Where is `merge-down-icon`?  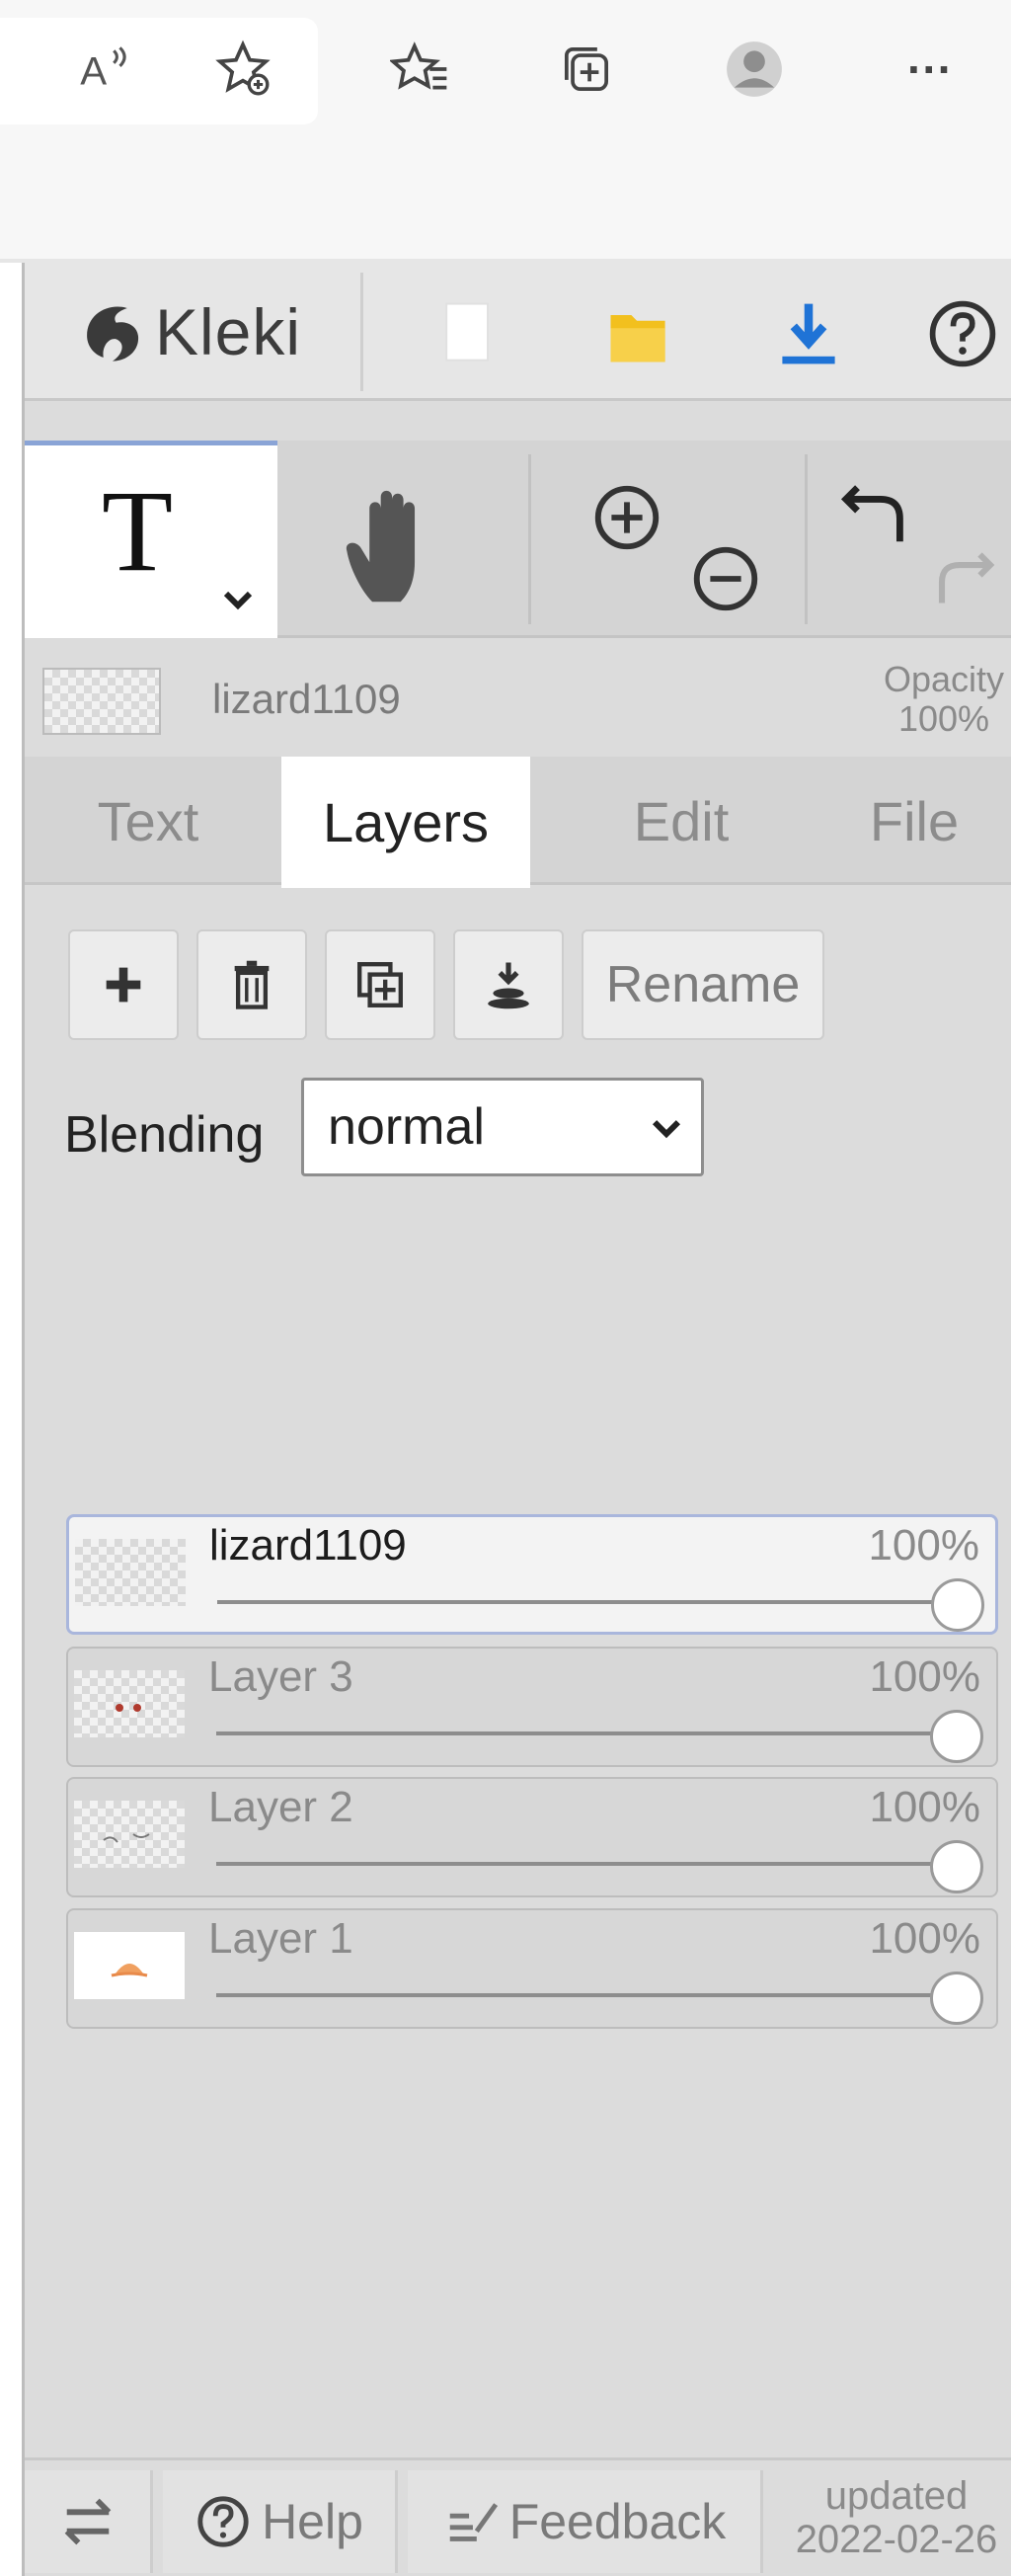 merge-down-icon is located at coordinates (508, 985).